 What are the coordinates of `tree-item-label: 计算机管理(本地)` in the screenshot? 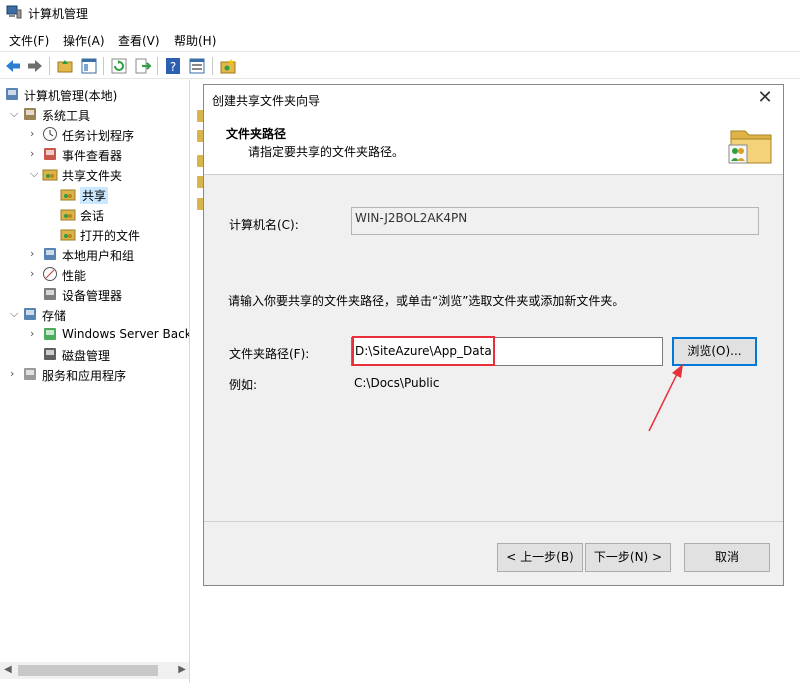 It's located at (71, 96).